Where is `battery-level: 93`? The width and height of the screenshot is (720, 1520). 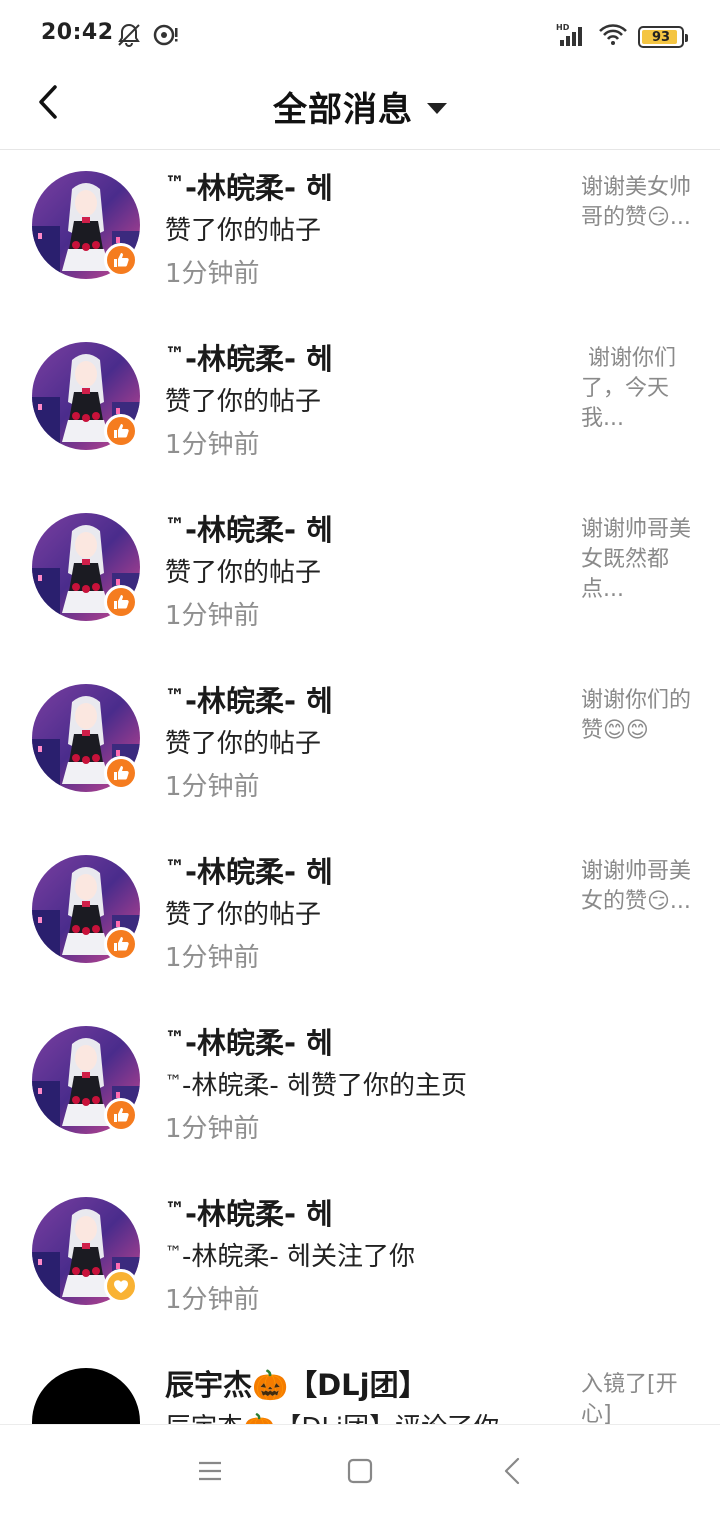 battery-level: 93 is located at coordinates (661, 37).